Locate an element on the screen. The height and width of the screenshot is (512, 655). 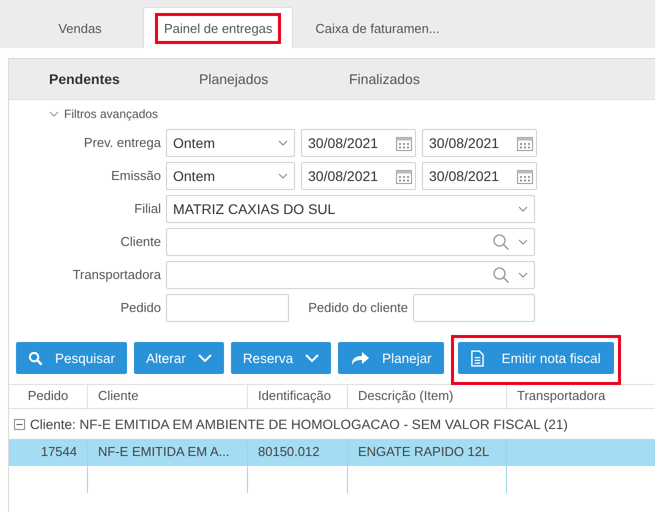
field-label: Emissão is located at coordinates (135, 175).